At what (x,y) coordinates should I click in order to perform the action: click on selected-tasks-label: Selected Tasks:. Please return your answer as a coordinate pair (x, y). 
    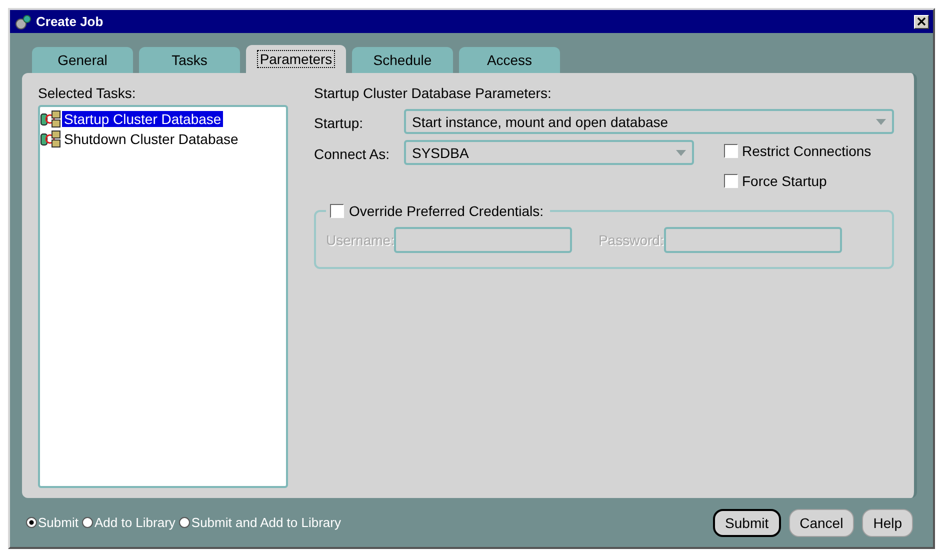
    Looking at the image, I should click on (87, 93).